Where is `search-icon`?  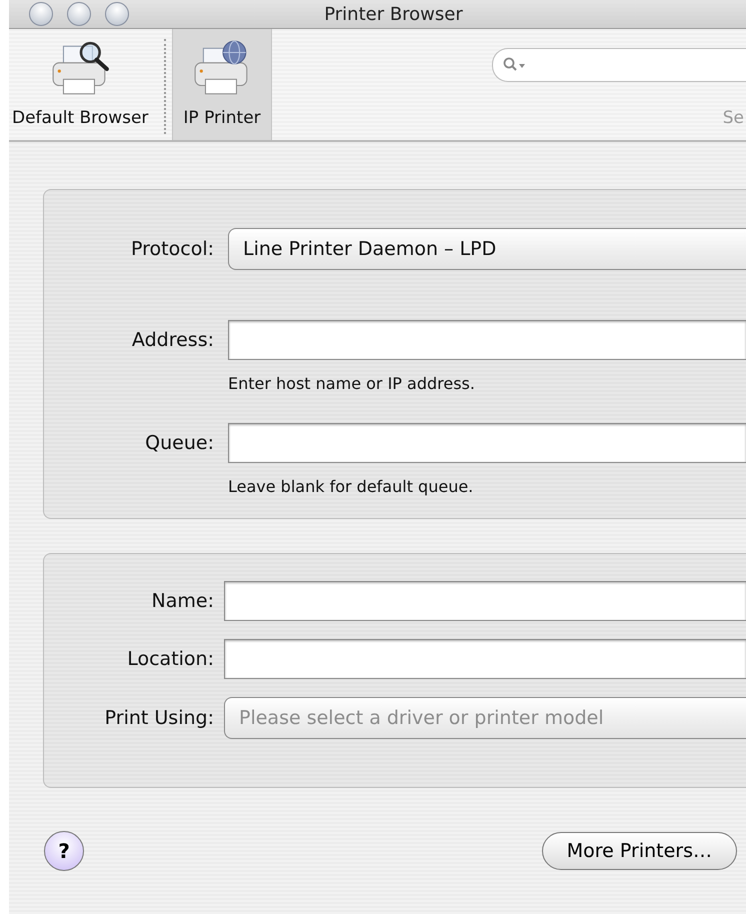 search-icon is located at coordinates (514, 65).